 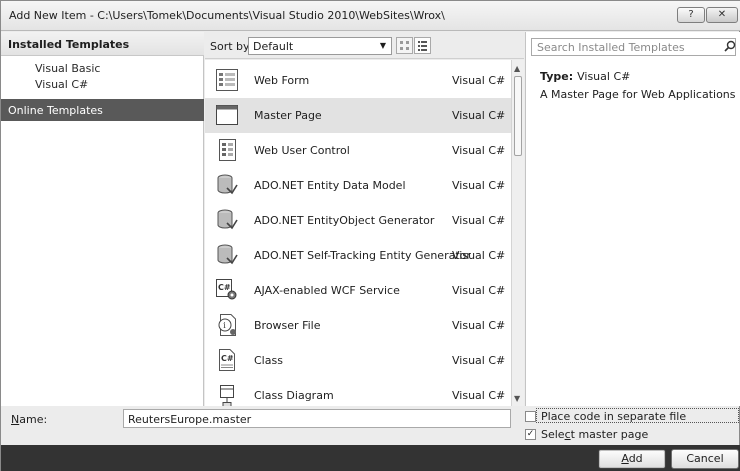 What do you see at coordinates (227, 394) in the screenshot?
I see `class-diagram-icon` at bounding box center [227, 394].